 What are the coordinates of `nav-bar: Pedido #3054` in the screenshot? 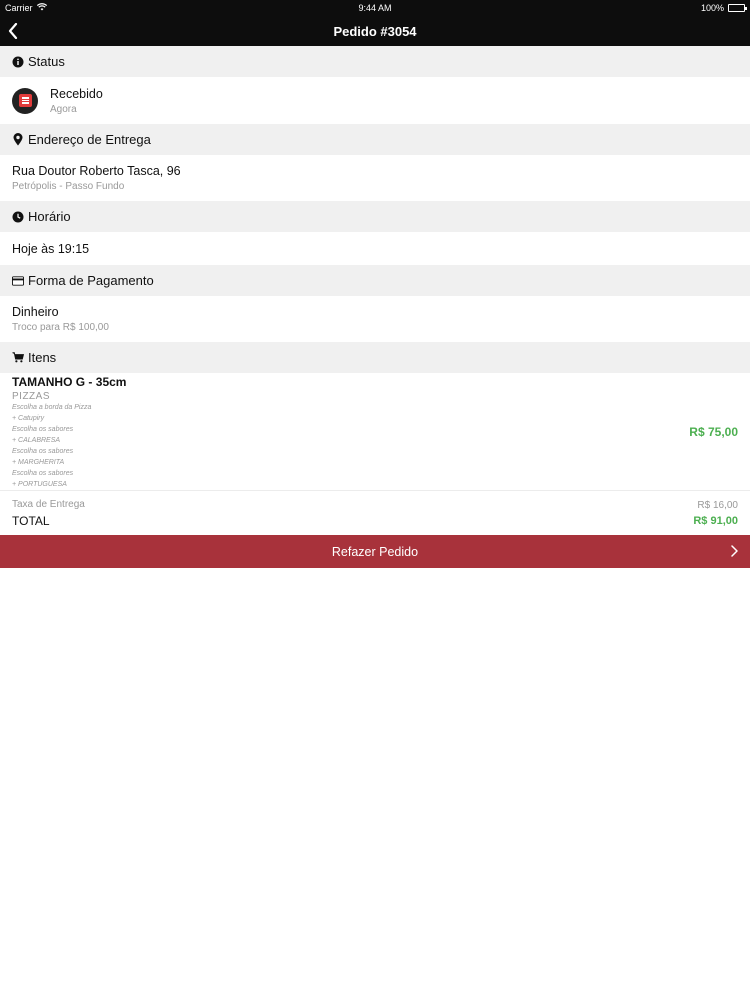 It's located at (375, 31).